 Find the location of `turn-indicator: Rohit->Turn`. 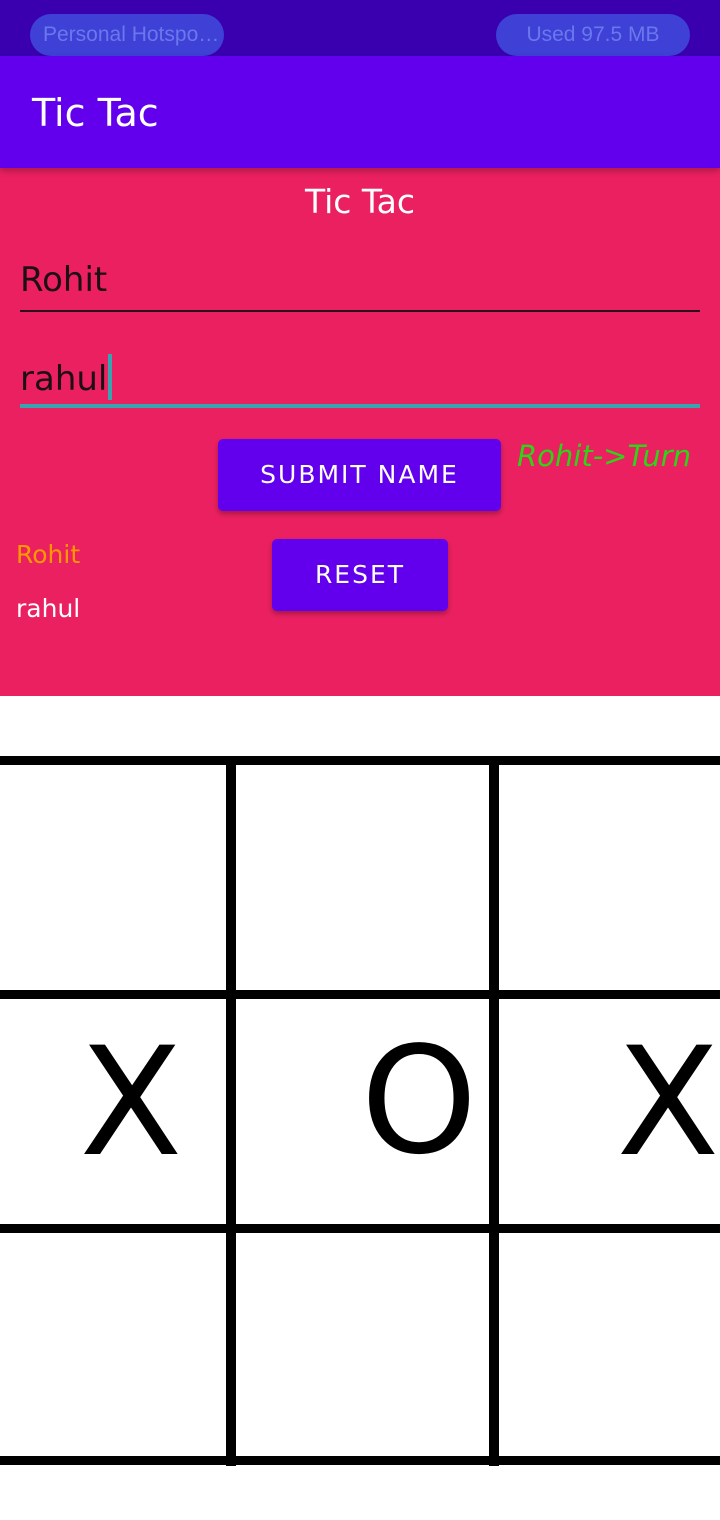

turn-indicator: Rohit->Turn is located at coordinates (604, 456).